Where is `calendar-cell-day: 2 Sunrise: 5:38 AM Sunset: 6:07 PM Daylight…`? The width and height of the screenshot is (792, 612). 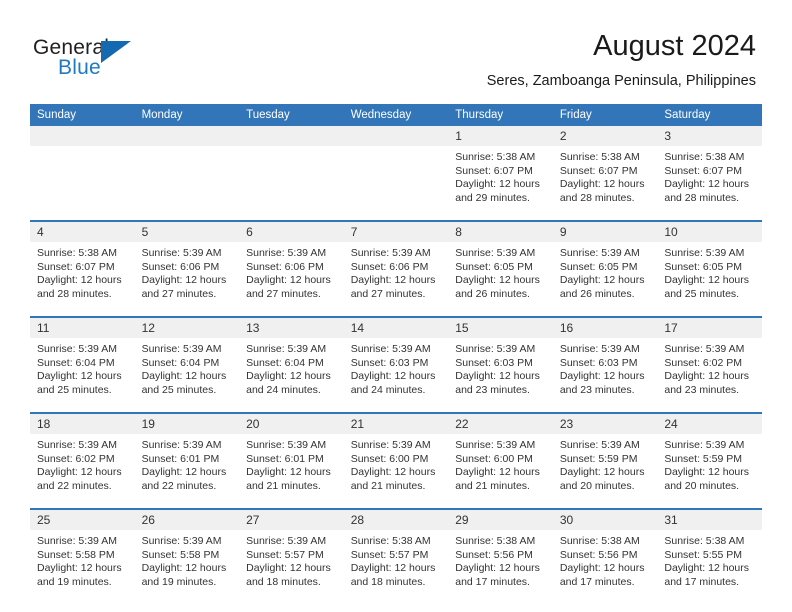 calendar-cell-day: 2 Sunrise: 5:38 AM Sunset: 6:07 PM Daylight… is located at coordinates (605, 173).